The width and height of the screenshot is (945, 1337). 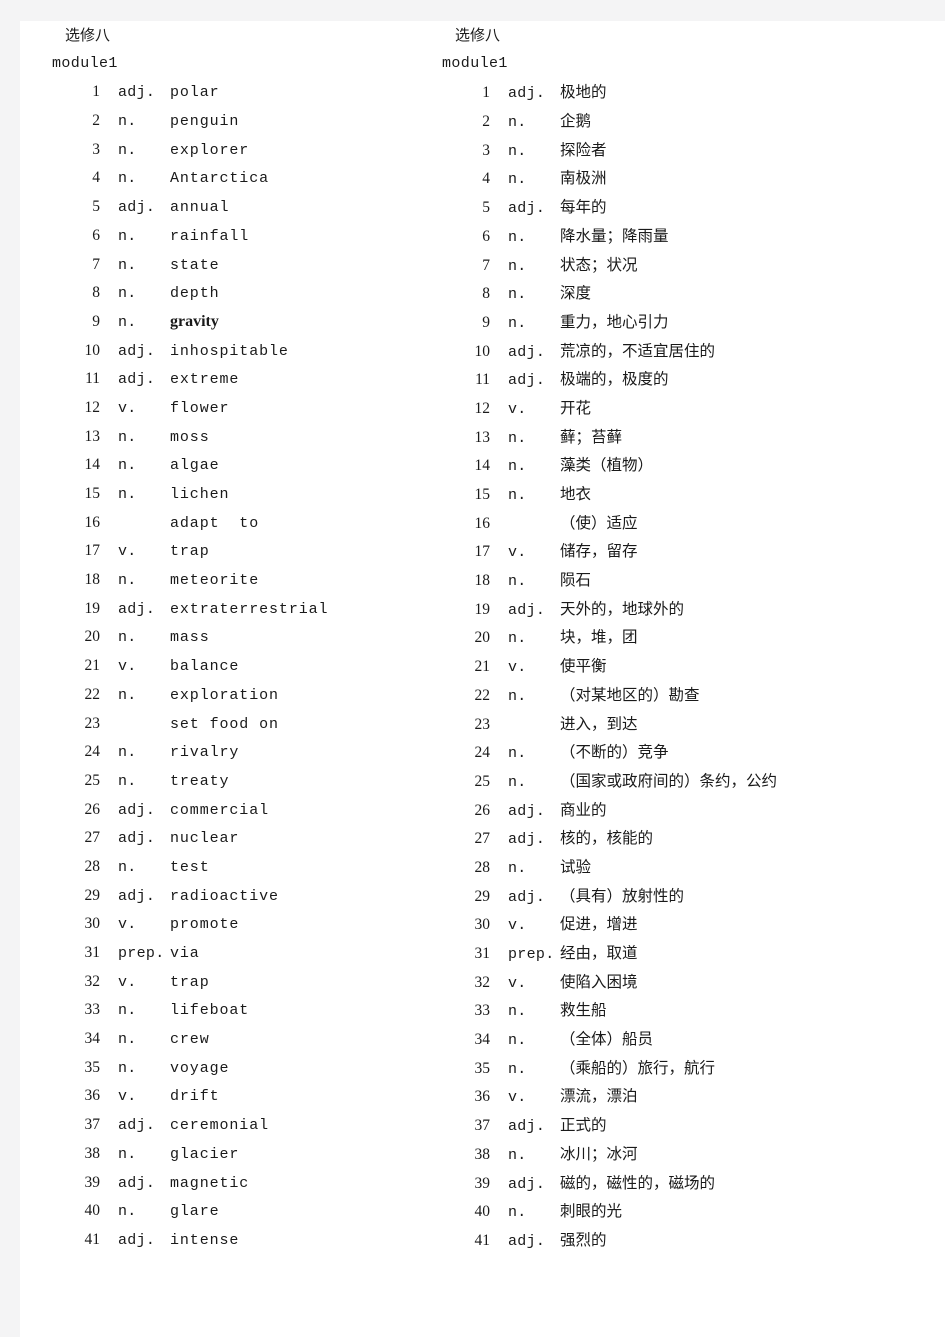 What do you see at coordinates (230, 781) in the screenshot?
I see `table-row: 25 n. treaty` at bounding box center [230, 781].